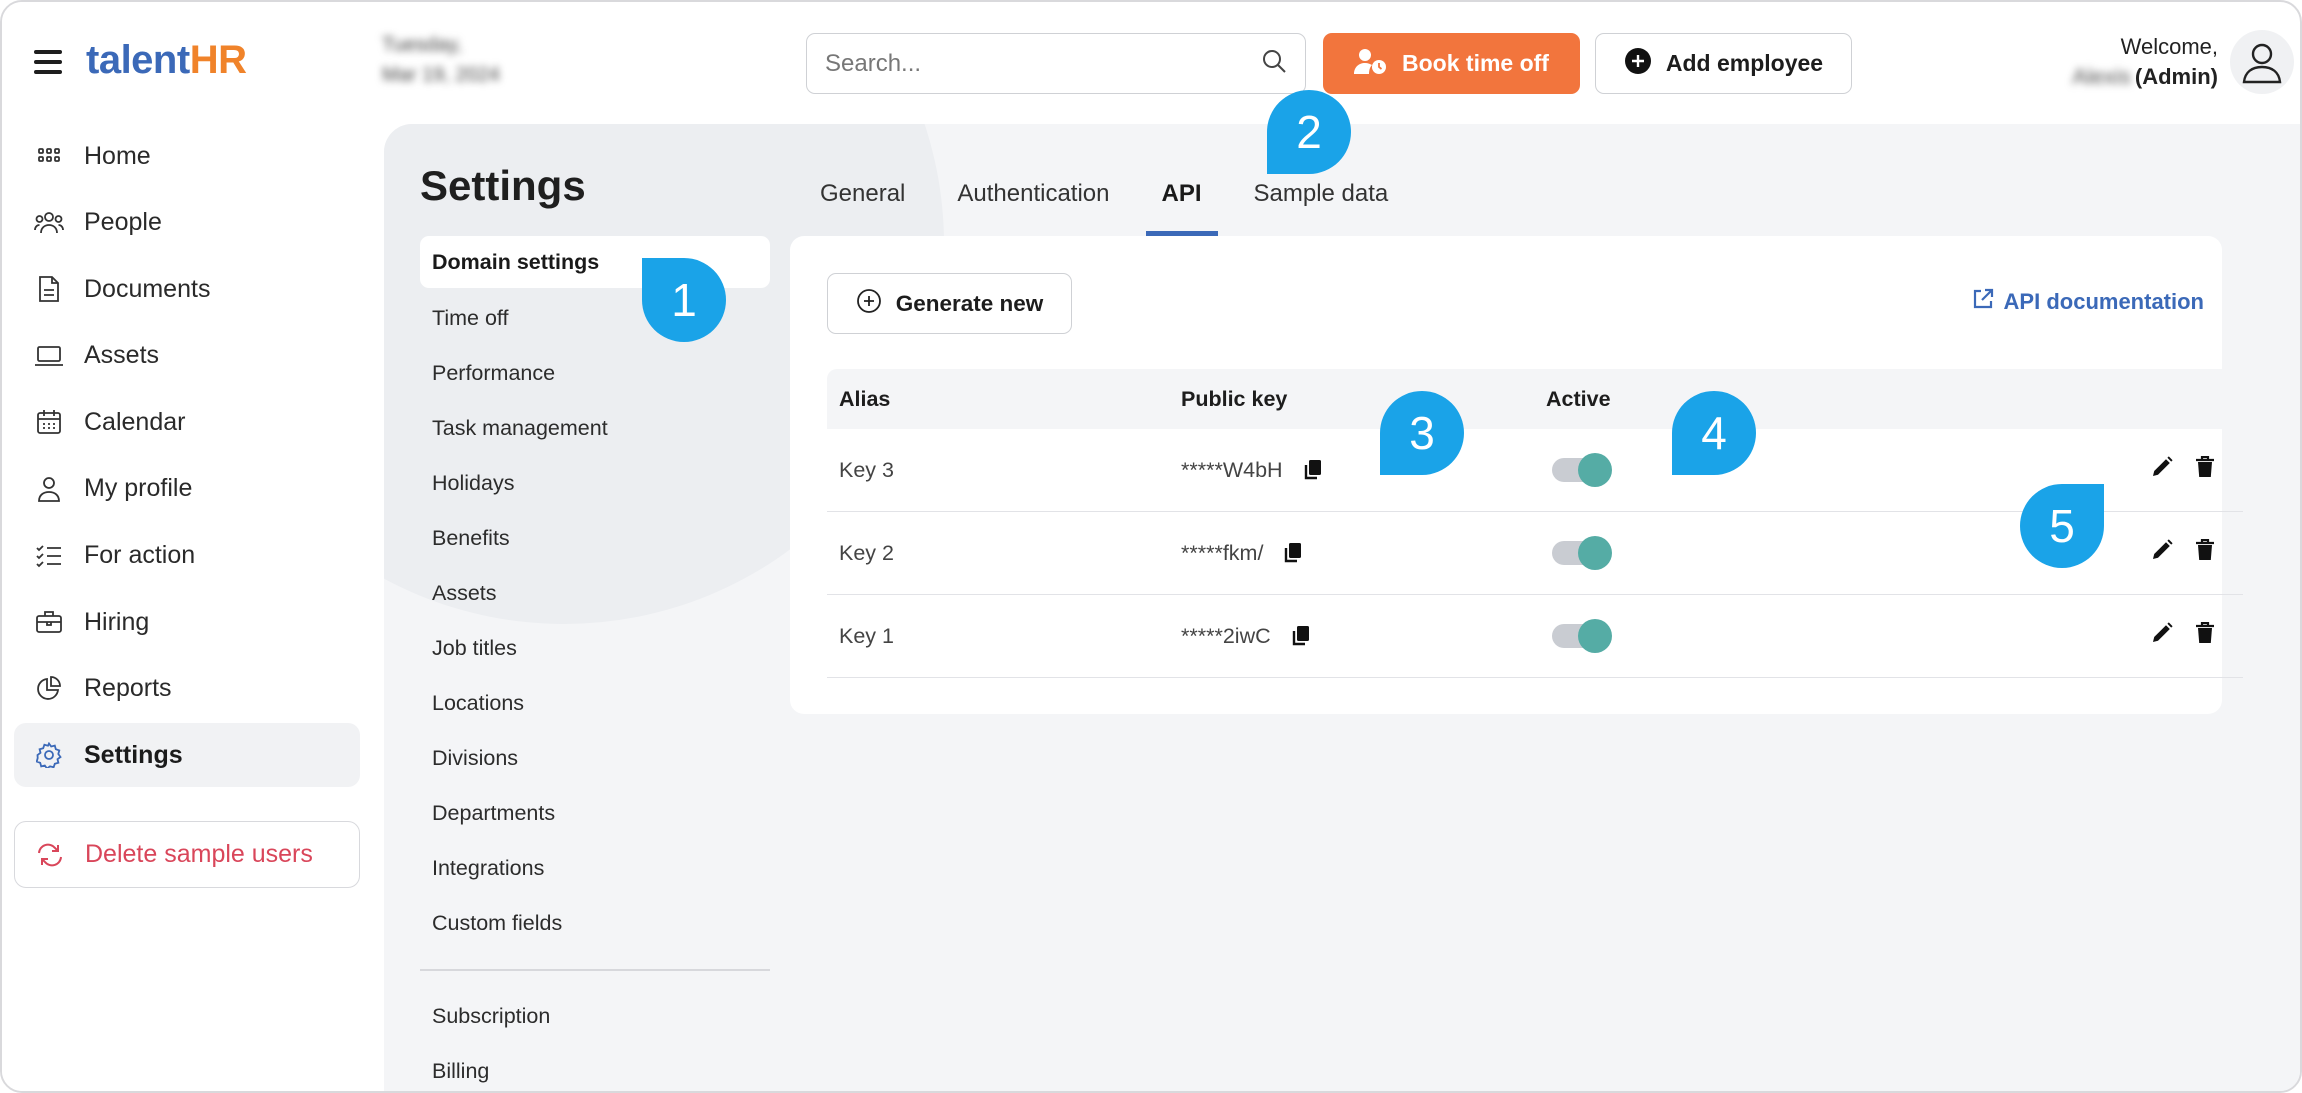  I want to click on document-icon, so click(49, 289).